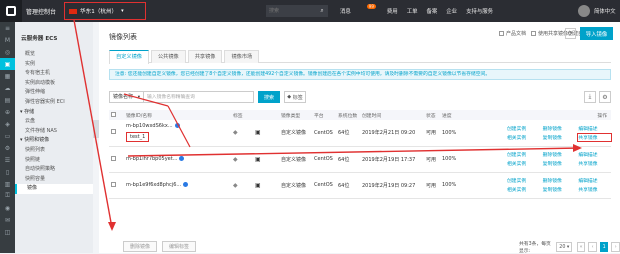 The image size is (620, 254). I want to click on next-page-button: ›, so click(615, 247).